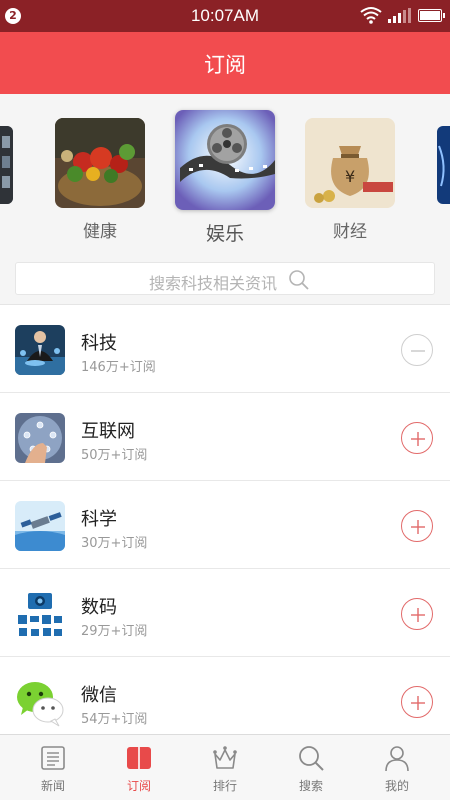 The width and height of the screenshot is (450, 800). I want to click on tab-me: 我的, so click(397, 767).